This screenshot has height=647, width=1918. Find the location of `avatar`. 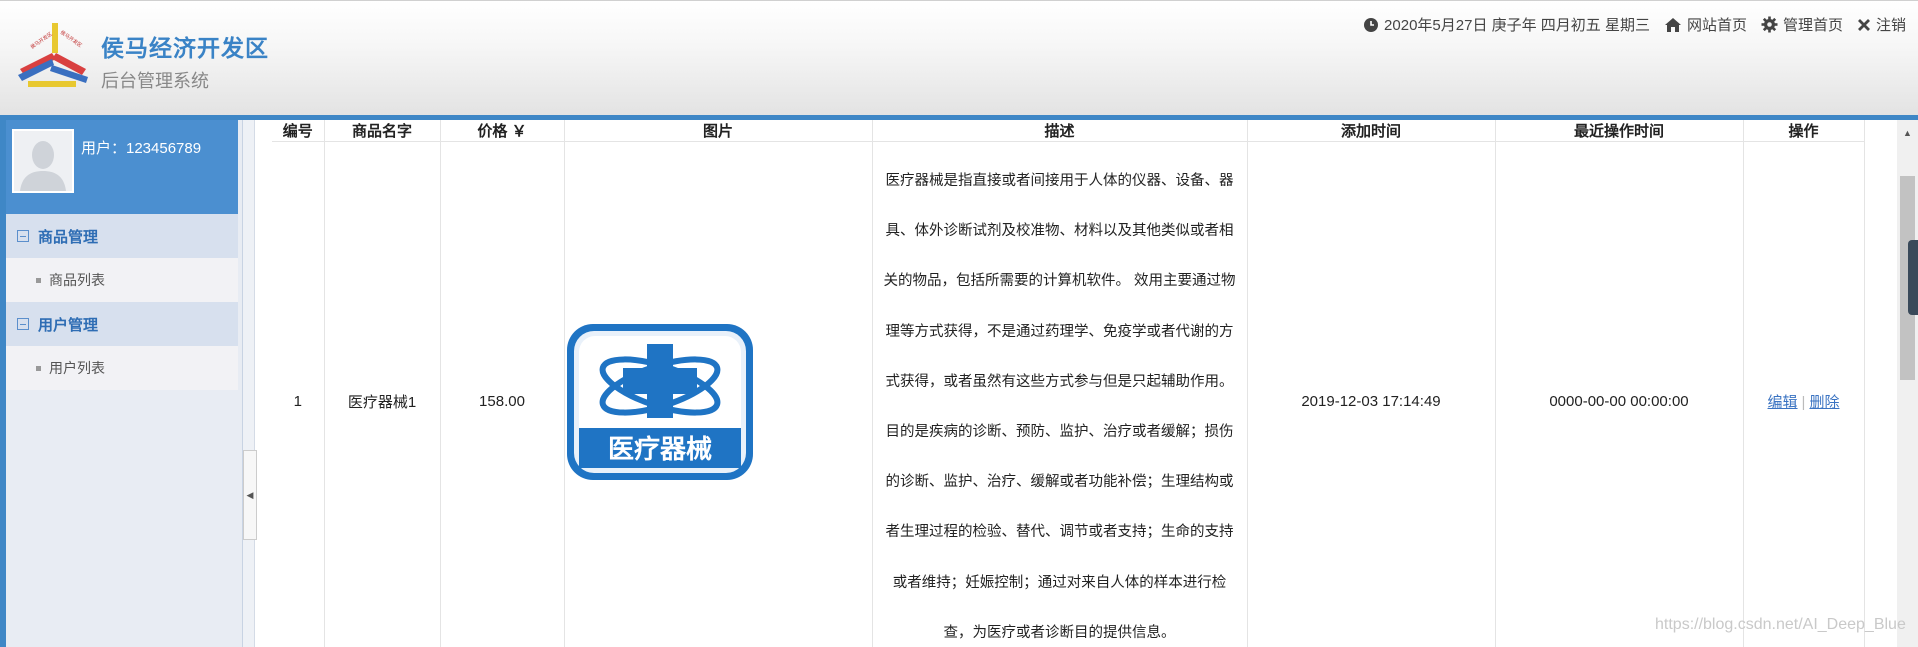

avatar is located at coordinates (43, 161).